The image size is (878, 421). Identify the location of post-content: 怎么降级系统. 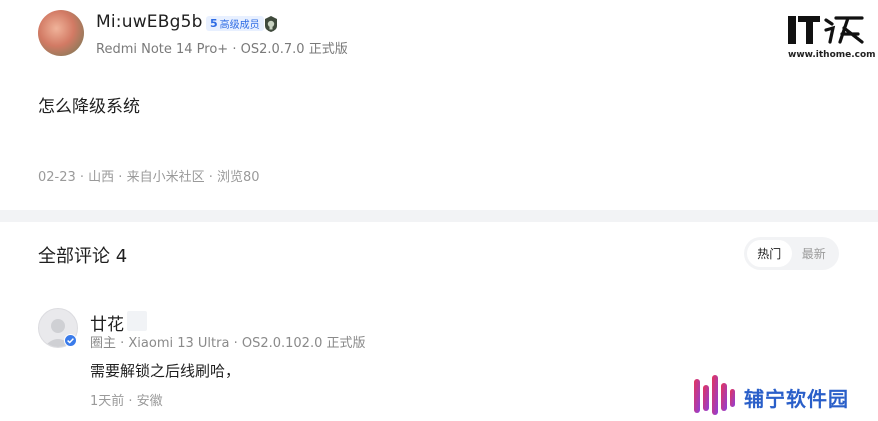
(89, 107).